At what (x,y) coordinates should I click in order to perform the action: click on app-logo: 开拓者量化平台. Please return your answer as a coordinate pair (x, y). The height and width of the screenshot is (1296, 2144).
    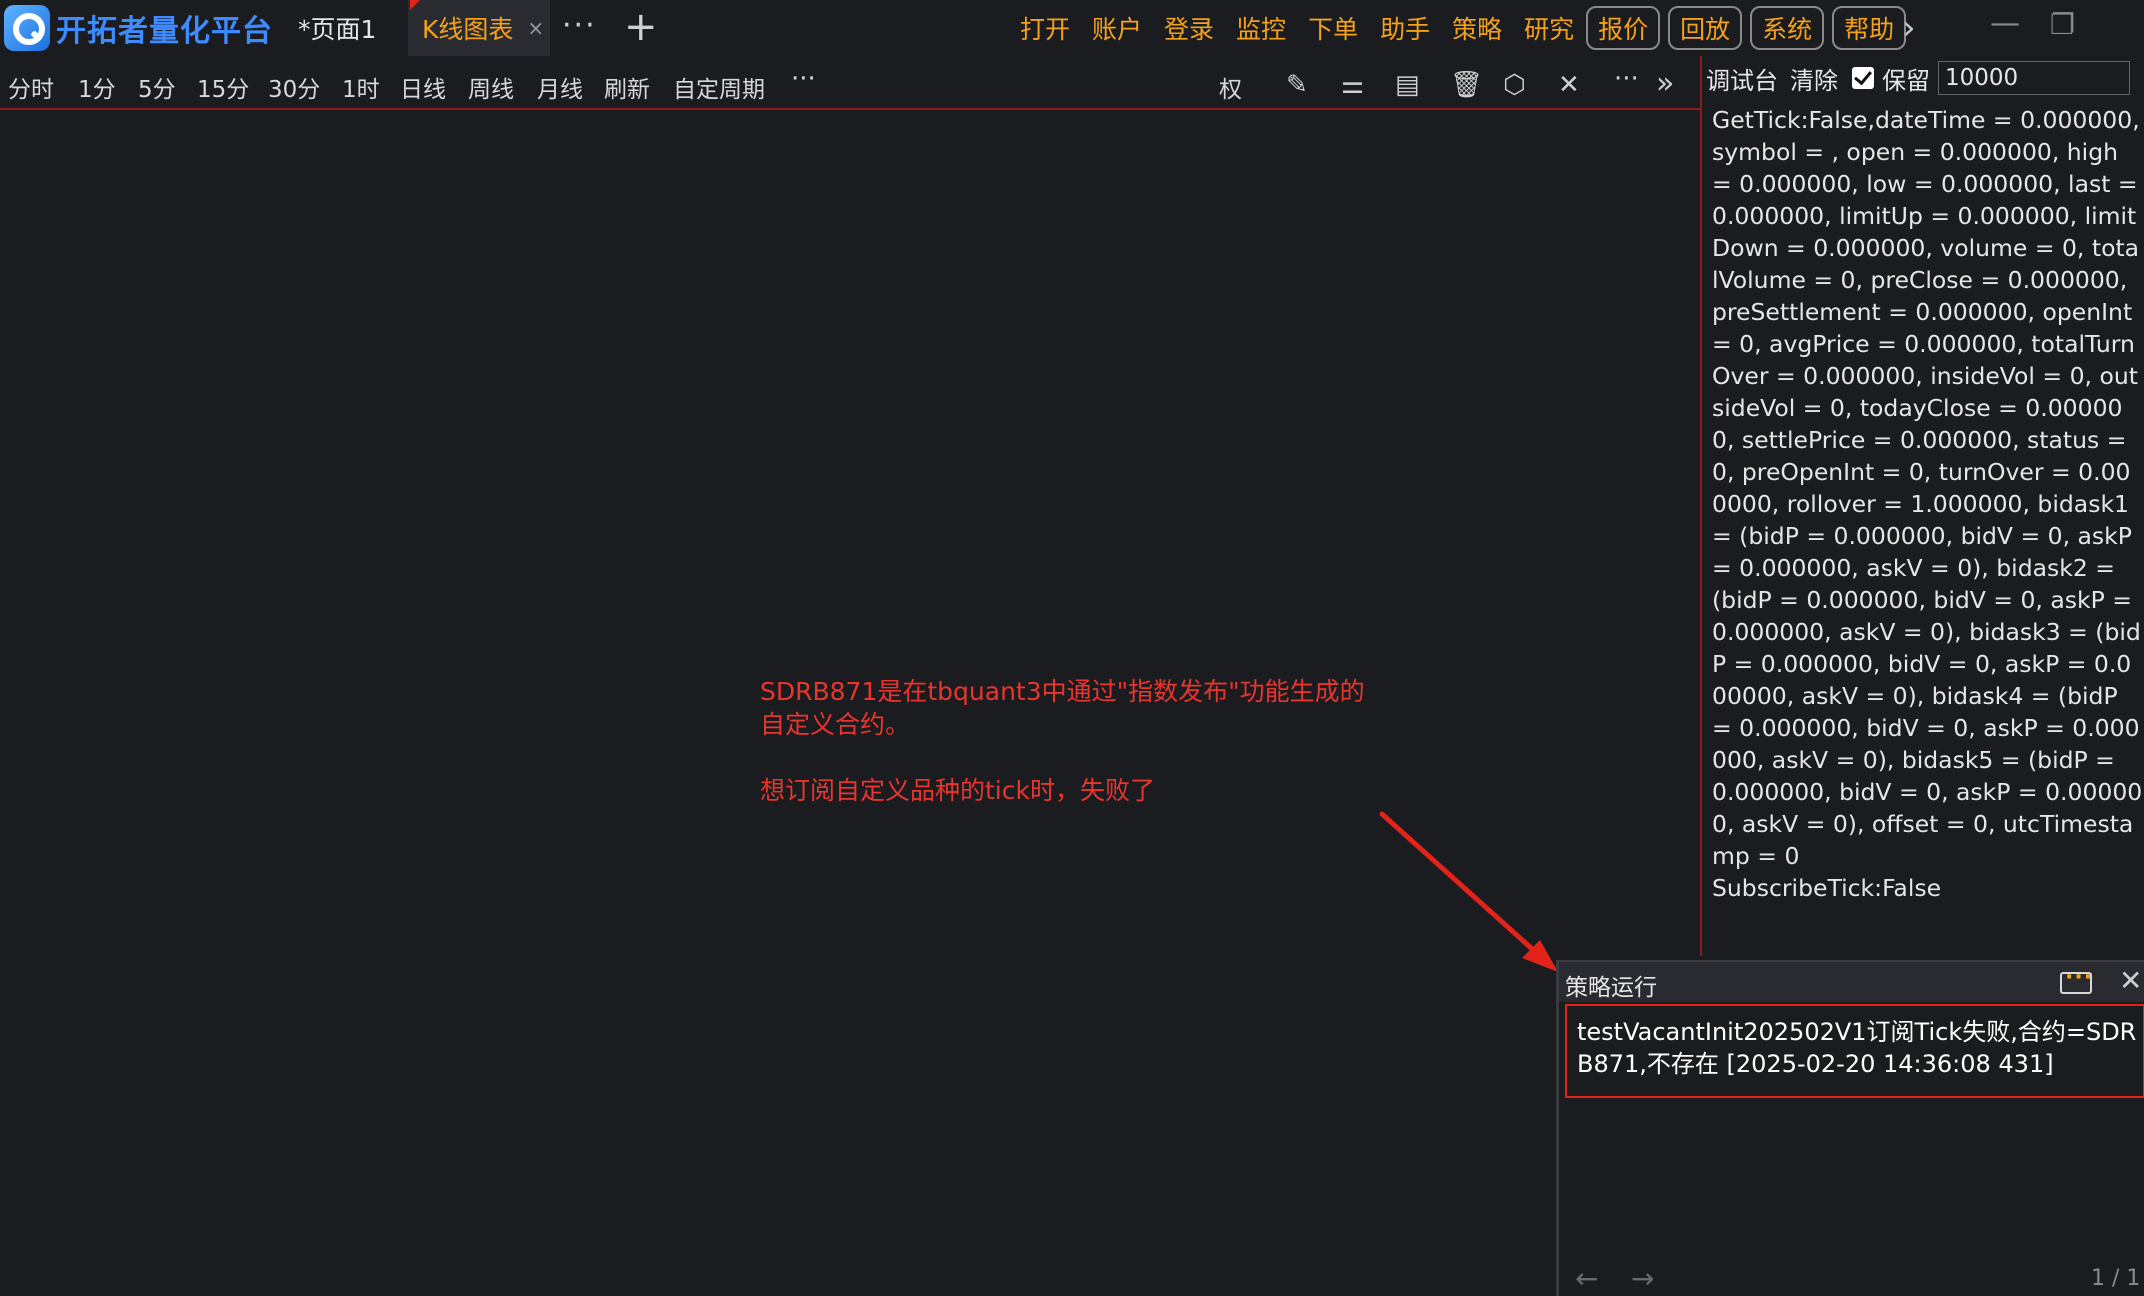
    Looking at the image, I should click on (138, 28).